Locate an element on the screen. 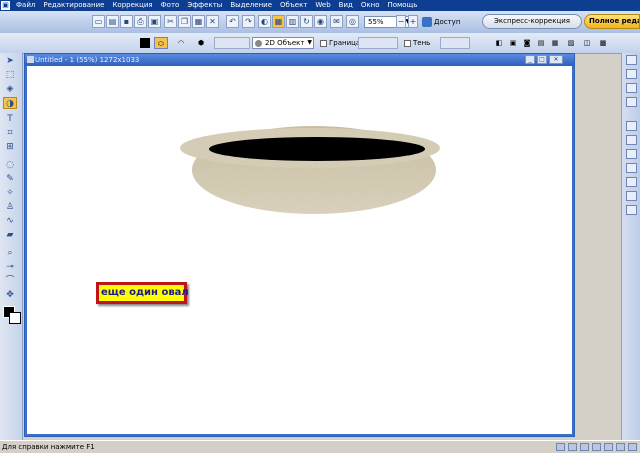 The image size is (640, 453). cut-icon: ✂ is located at coordinates (170, 21).